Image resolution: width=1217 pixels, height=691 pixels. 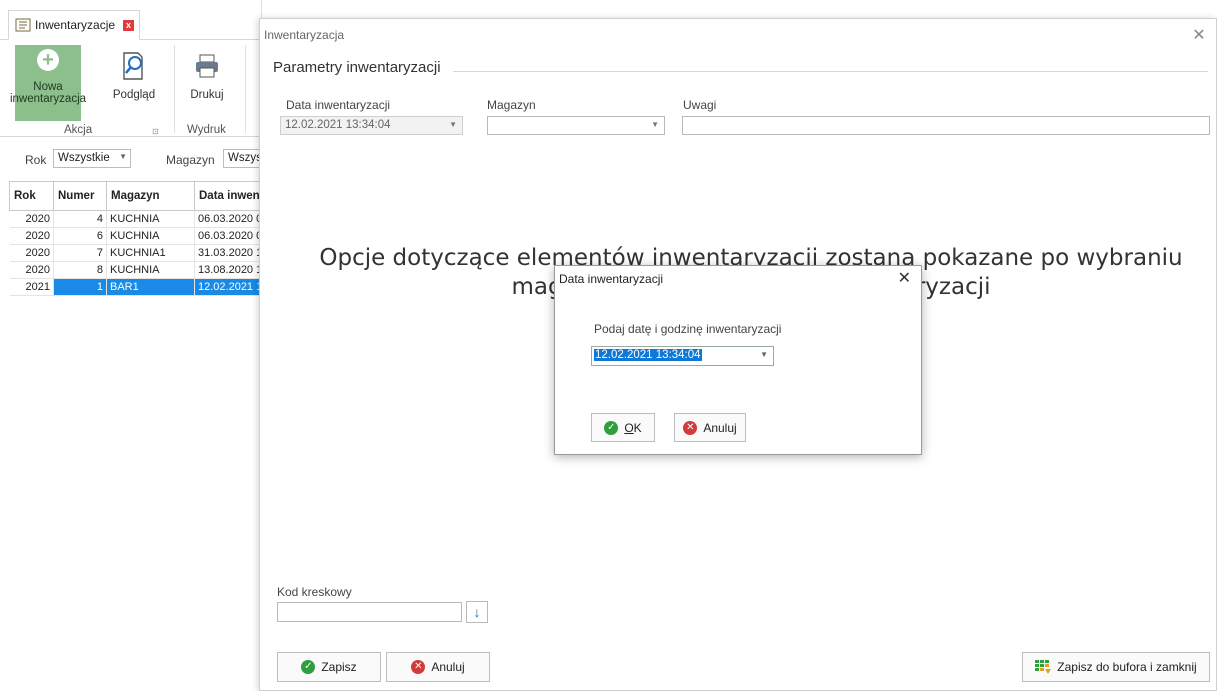 I want to click on buffer-grid-icon, so click(x=1043, y=667).